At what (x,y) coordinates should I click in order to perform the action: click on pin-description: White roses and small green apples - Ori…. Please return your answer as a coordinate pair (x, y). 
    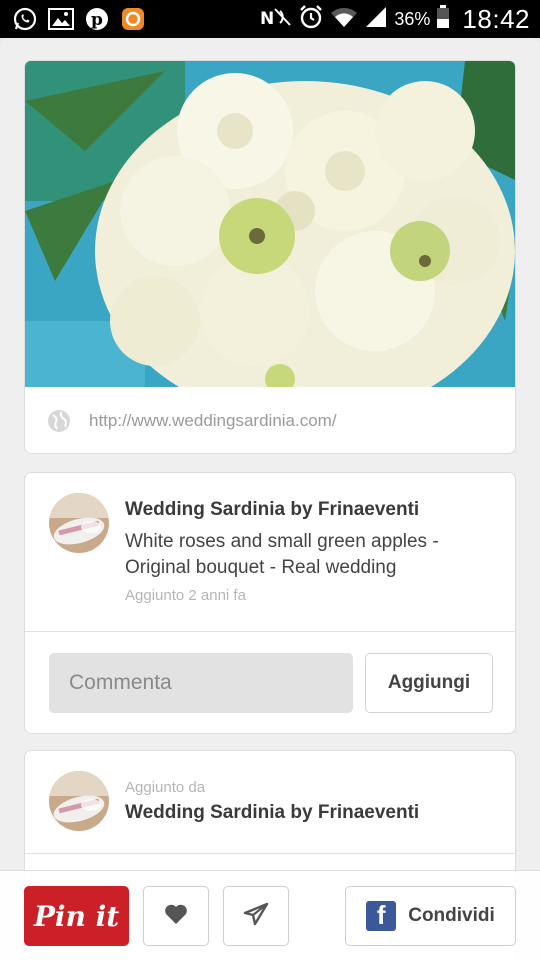
    Looking at the image, I should click on (282, 554).